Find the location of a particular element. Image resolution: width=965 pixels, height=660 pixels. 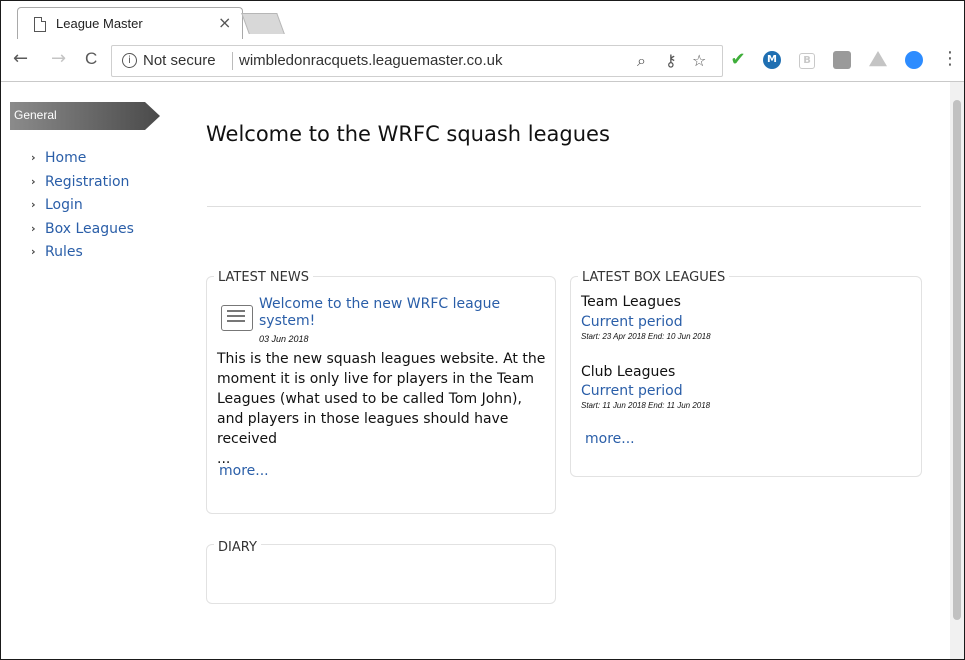

sidebar-header-label: General is located at coordinates (35, 115).